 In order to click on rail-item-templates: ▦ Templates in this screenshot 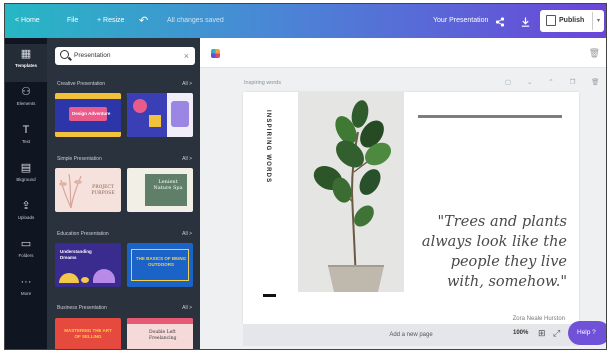, I will do `click(26, 63)`.